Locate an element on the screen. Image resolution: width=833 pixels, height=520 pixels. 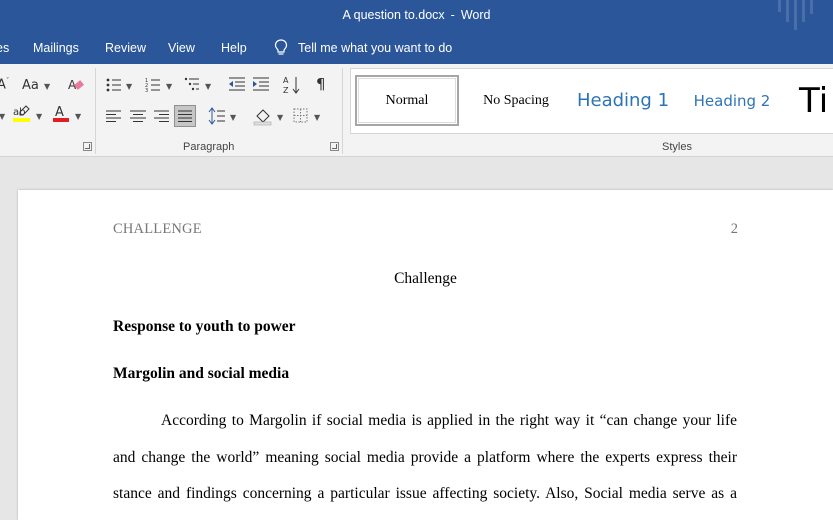
tell-me-label: Tell me what you want to do is located at coordinates (375, 47).